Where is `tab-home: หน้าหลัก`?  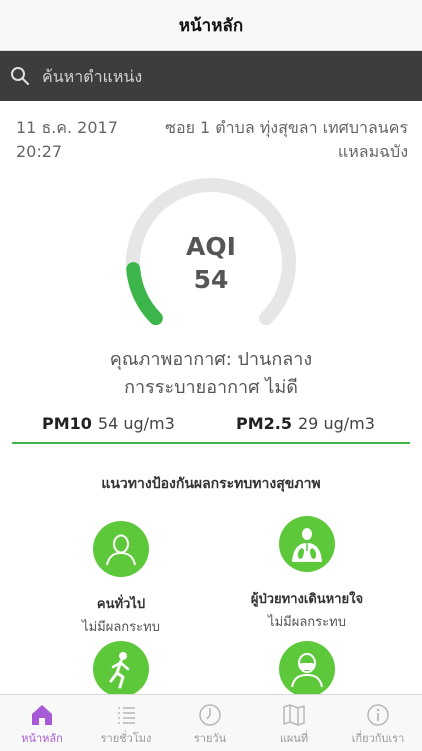
tab-home: หน้าหลัก is located at coordinates (42, 723).